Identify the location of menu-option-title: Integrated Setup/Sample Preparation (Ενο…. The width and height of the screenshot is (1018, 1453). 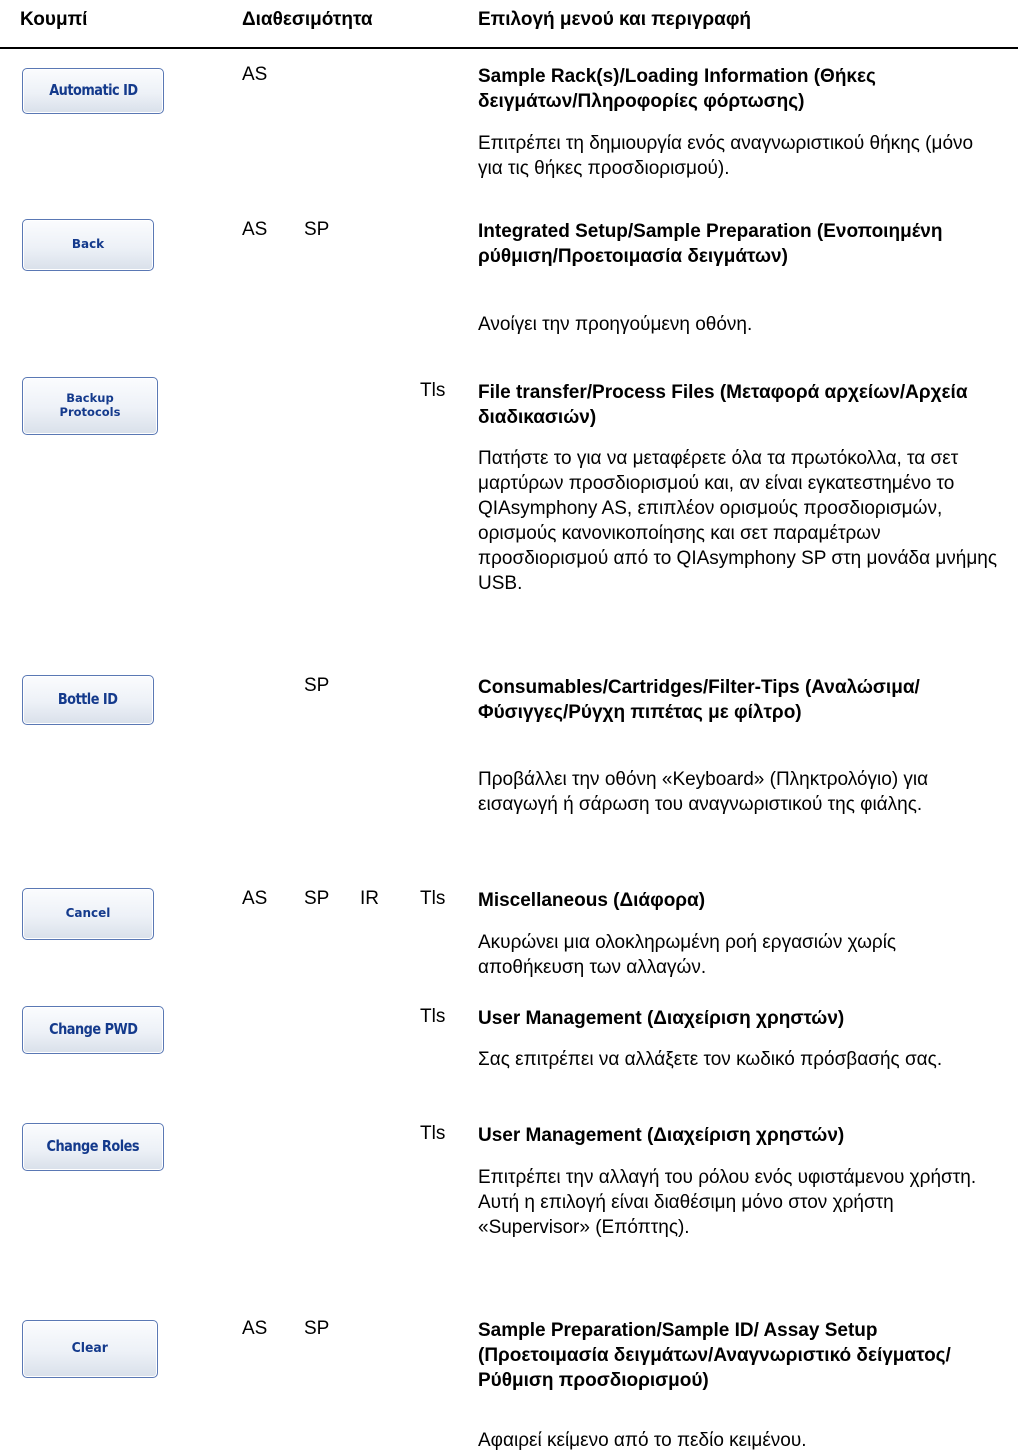
(710, 244).